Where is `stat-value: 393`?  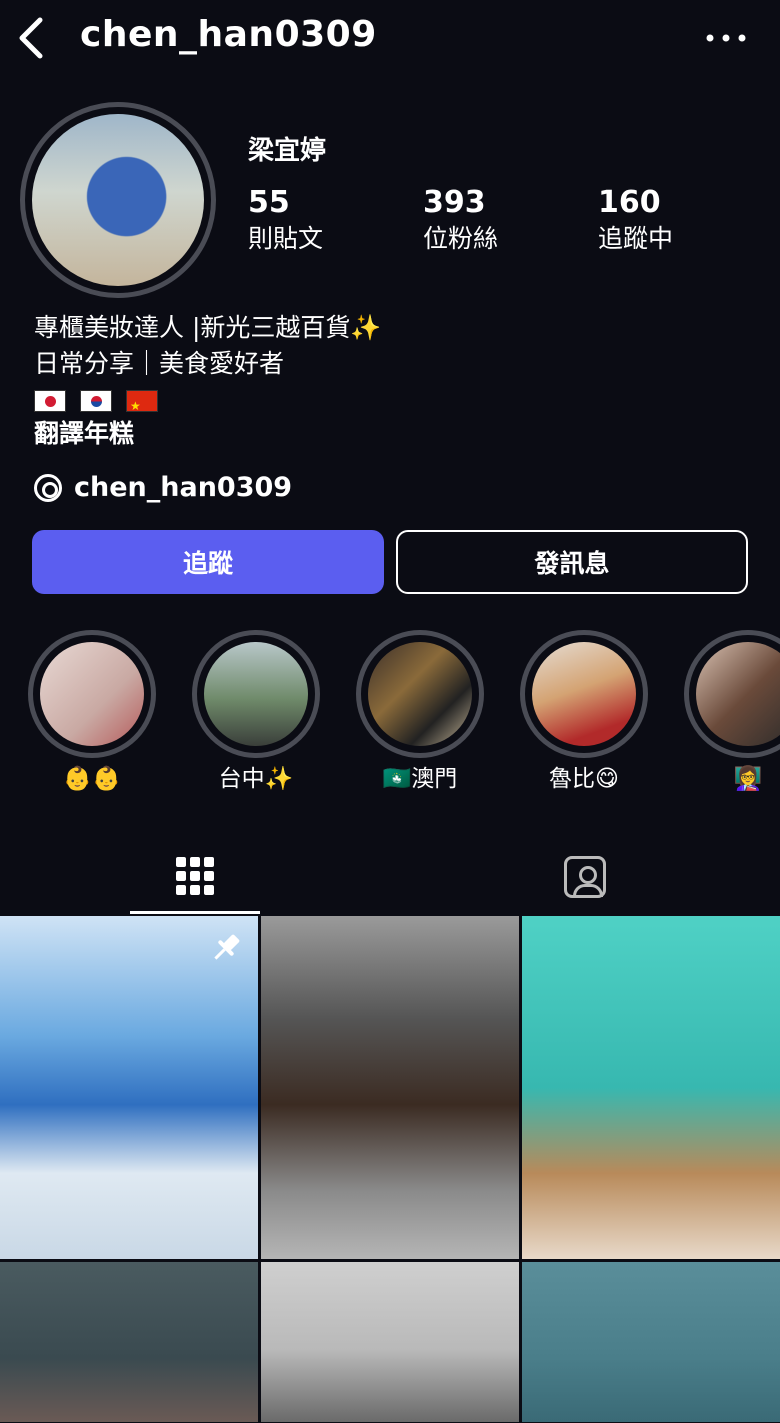 stat-value: 393 is located at coordinates (454, 202).